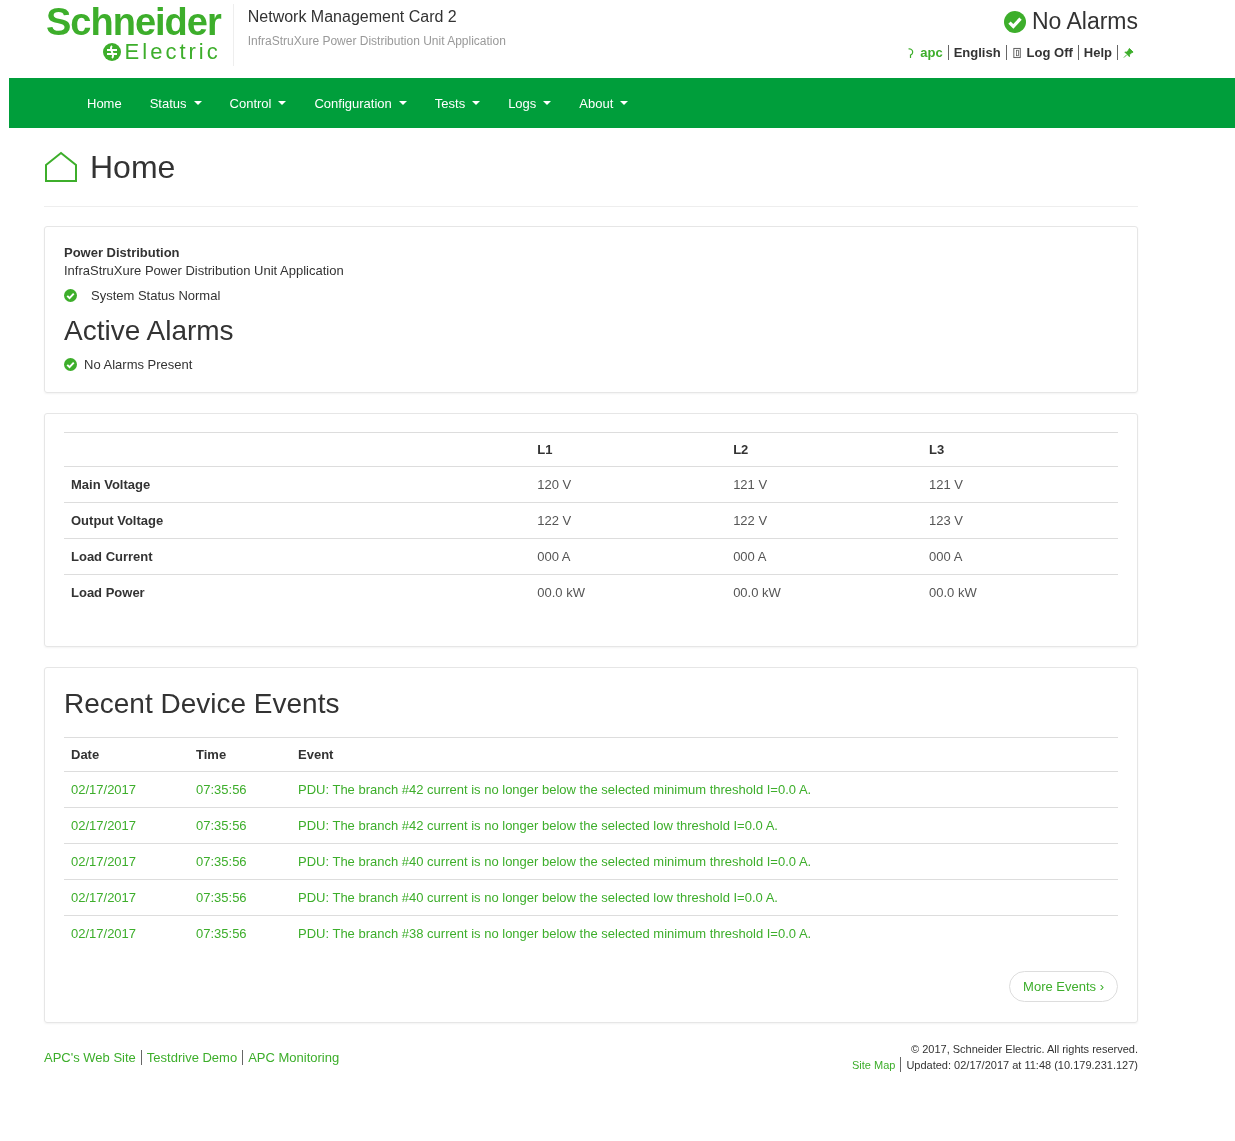  Describe the element at coordinates (156, 295) in the screenshot. I see `status-text: System Status Normal` at that location.